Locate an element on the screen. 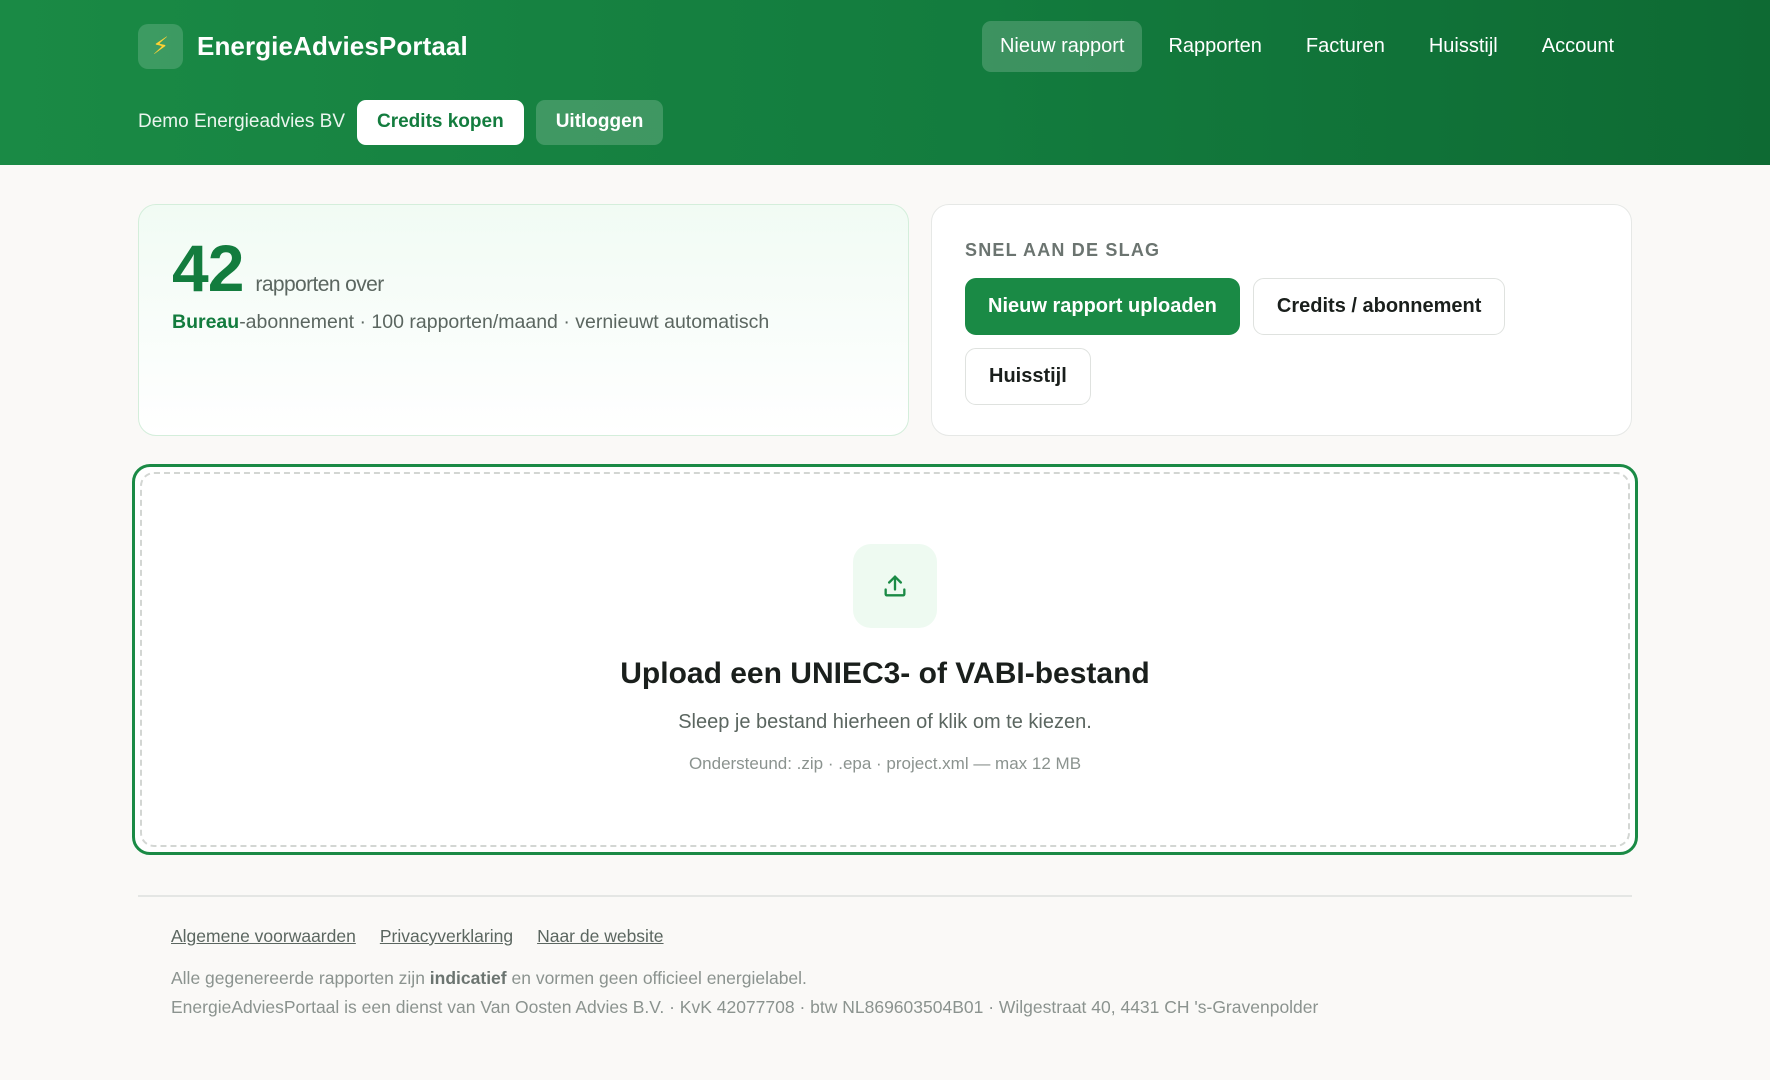 This screenshot has width=1770, height=1080. disclaimer-bold: indicatief is located at coordinates (468, 978).